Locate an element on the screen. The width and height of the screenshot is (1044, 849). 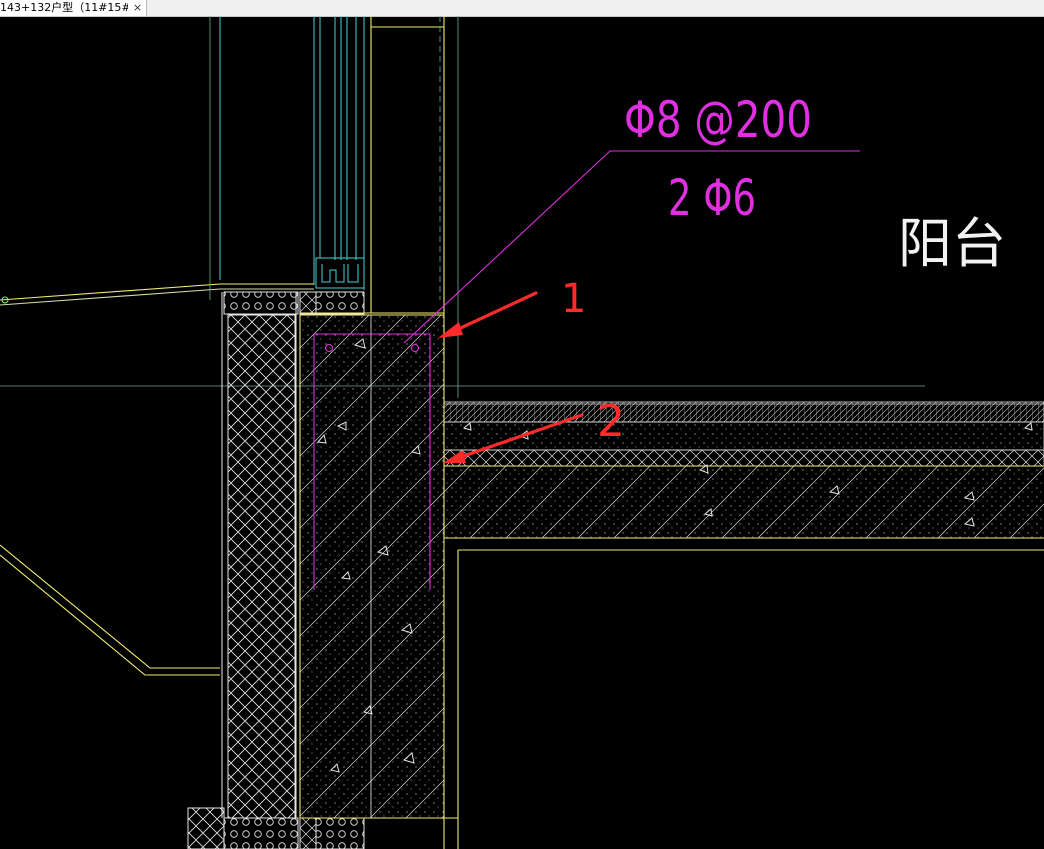
document-tab-bar: 143+132户型（11#15#… × is located at coordinates (522, 8).